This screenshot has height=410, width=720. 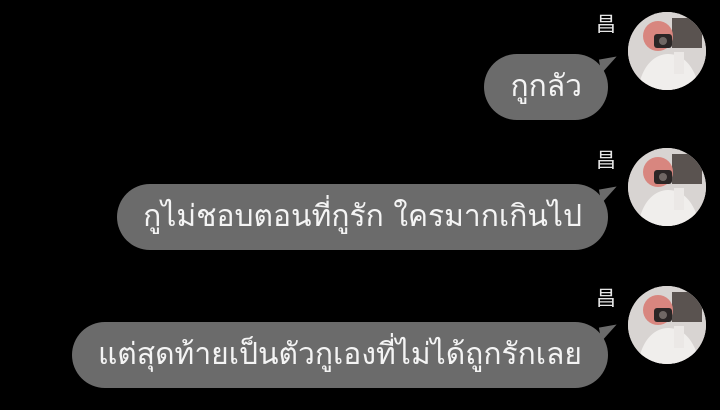 I want to click on message-bubble: แต่สุดท้ายเป็นตัวกูเองที่ไม่ได้ถูกรักเลย, so click(x=339, y=355).